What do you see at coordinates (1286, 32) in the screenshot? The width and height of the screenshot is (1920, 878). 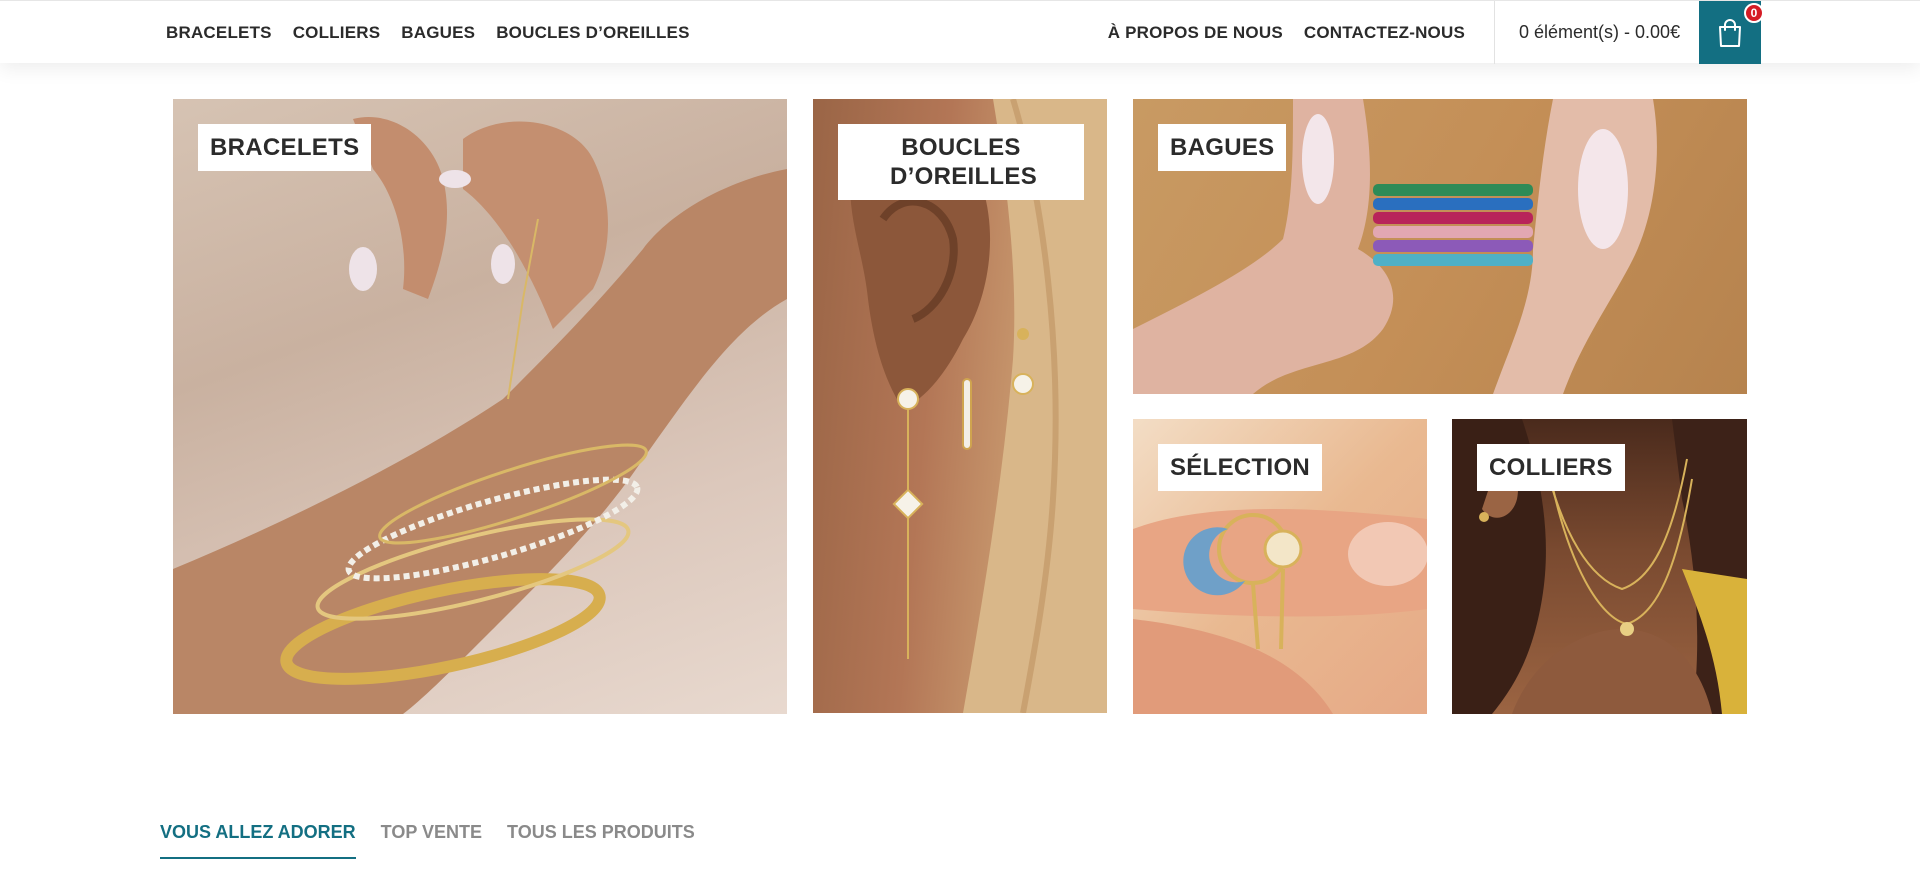 I see `secondary-nav: À PROPOS DE NOUS CONTACTEZ-NOUS` at bounding box center [1286, 32].